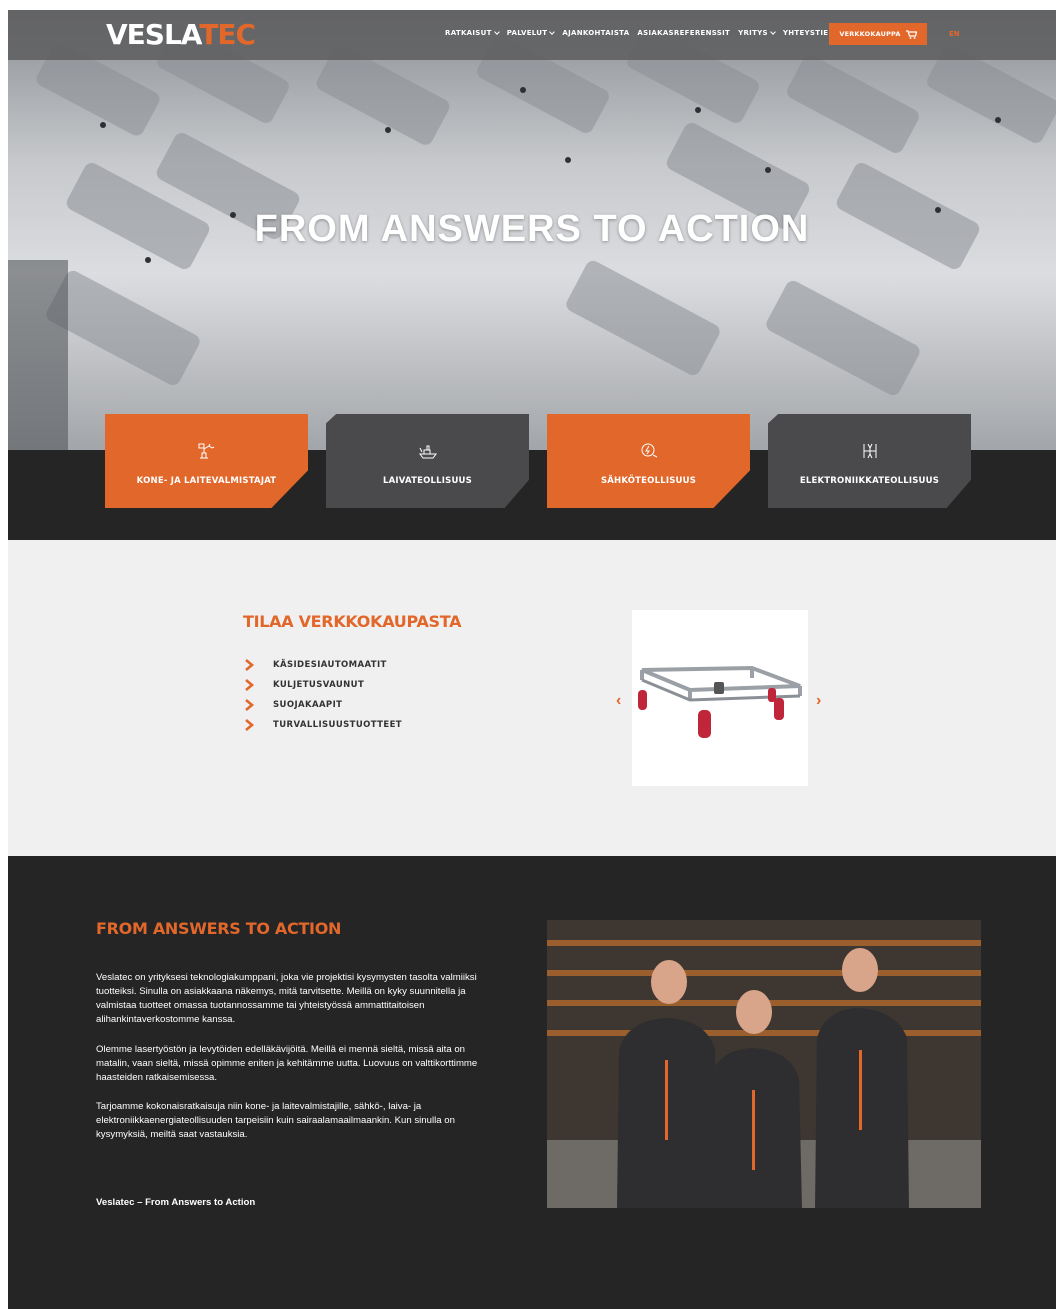  I want to click on product-image, so click(720, 698).